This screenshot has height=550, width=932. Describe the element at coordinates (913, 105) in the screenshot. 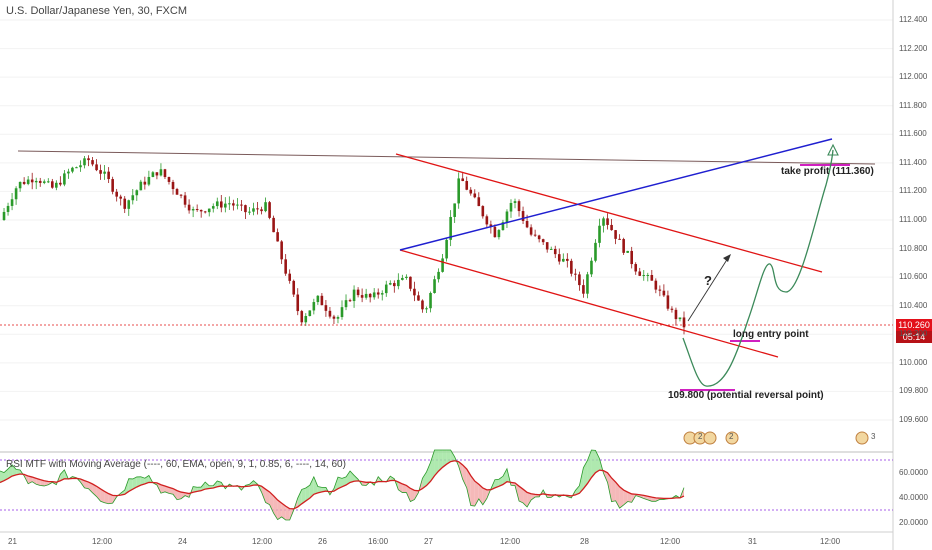

I see `price-axis-label: 111.800` at that location.